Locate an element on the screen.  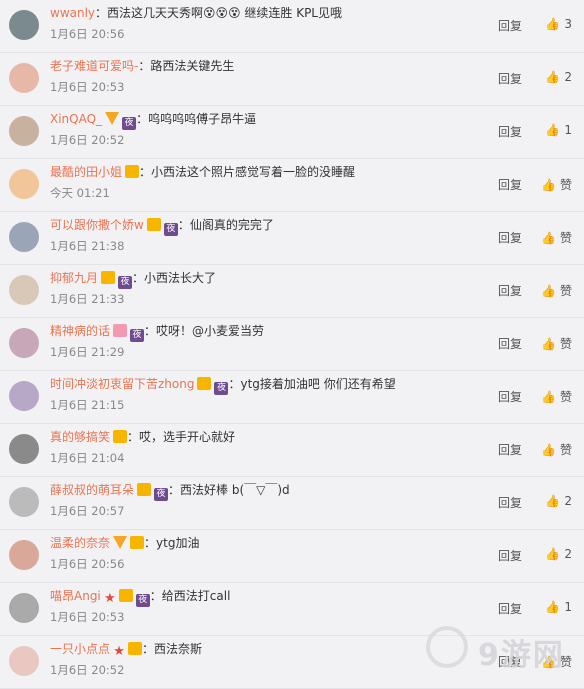
comment-text: ytg接着加油吧 你们还有希望 is located at coordinates (318, 384).